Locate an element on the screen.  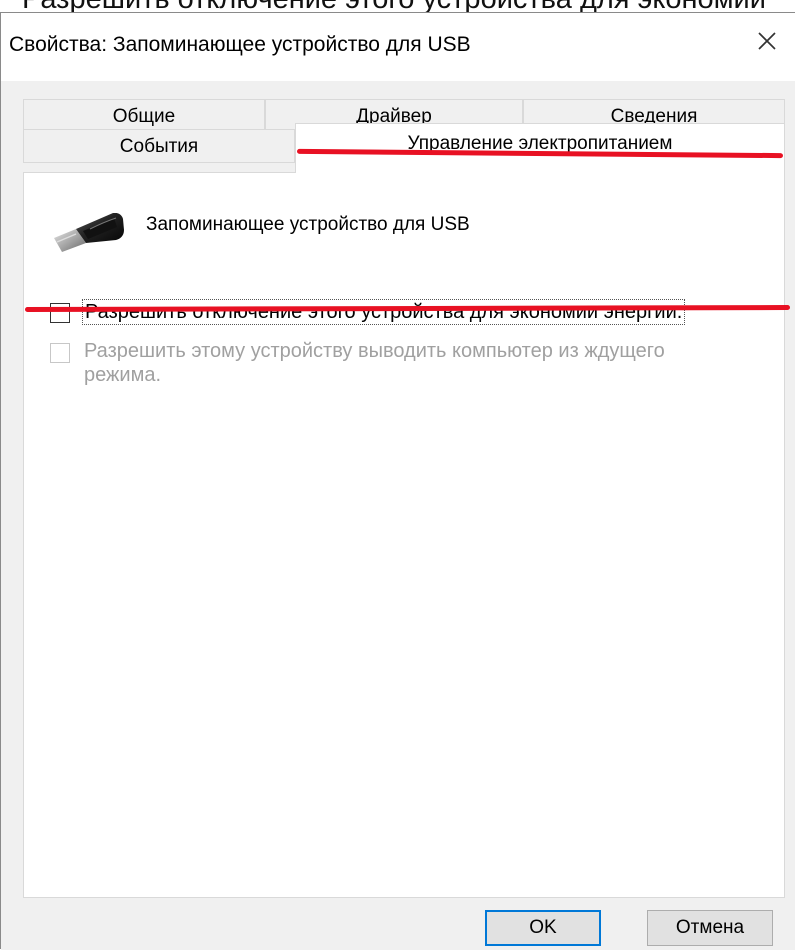
tab-power-management: Управление электропитанием is located at coordinates (540, 148).